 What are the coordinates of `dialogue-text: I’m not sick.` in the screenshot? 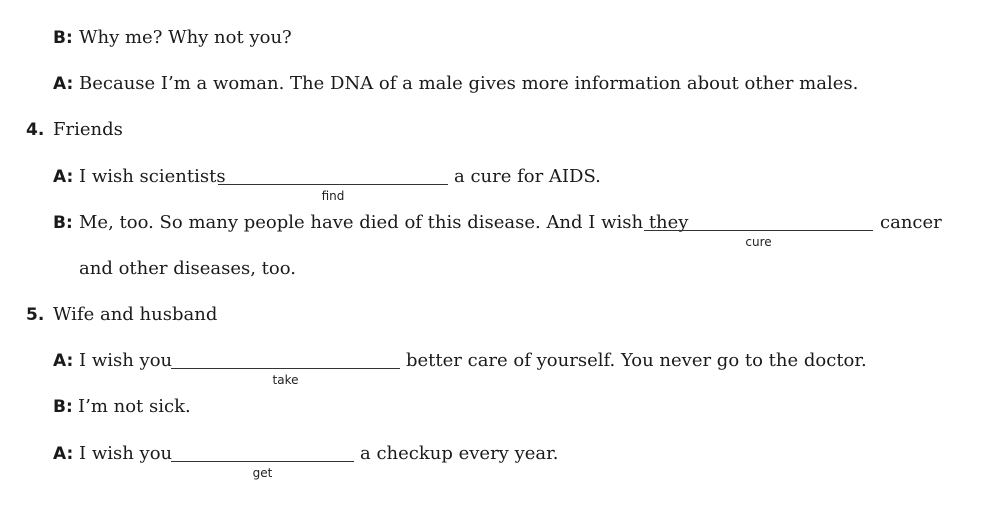 It's located at (134, 406).